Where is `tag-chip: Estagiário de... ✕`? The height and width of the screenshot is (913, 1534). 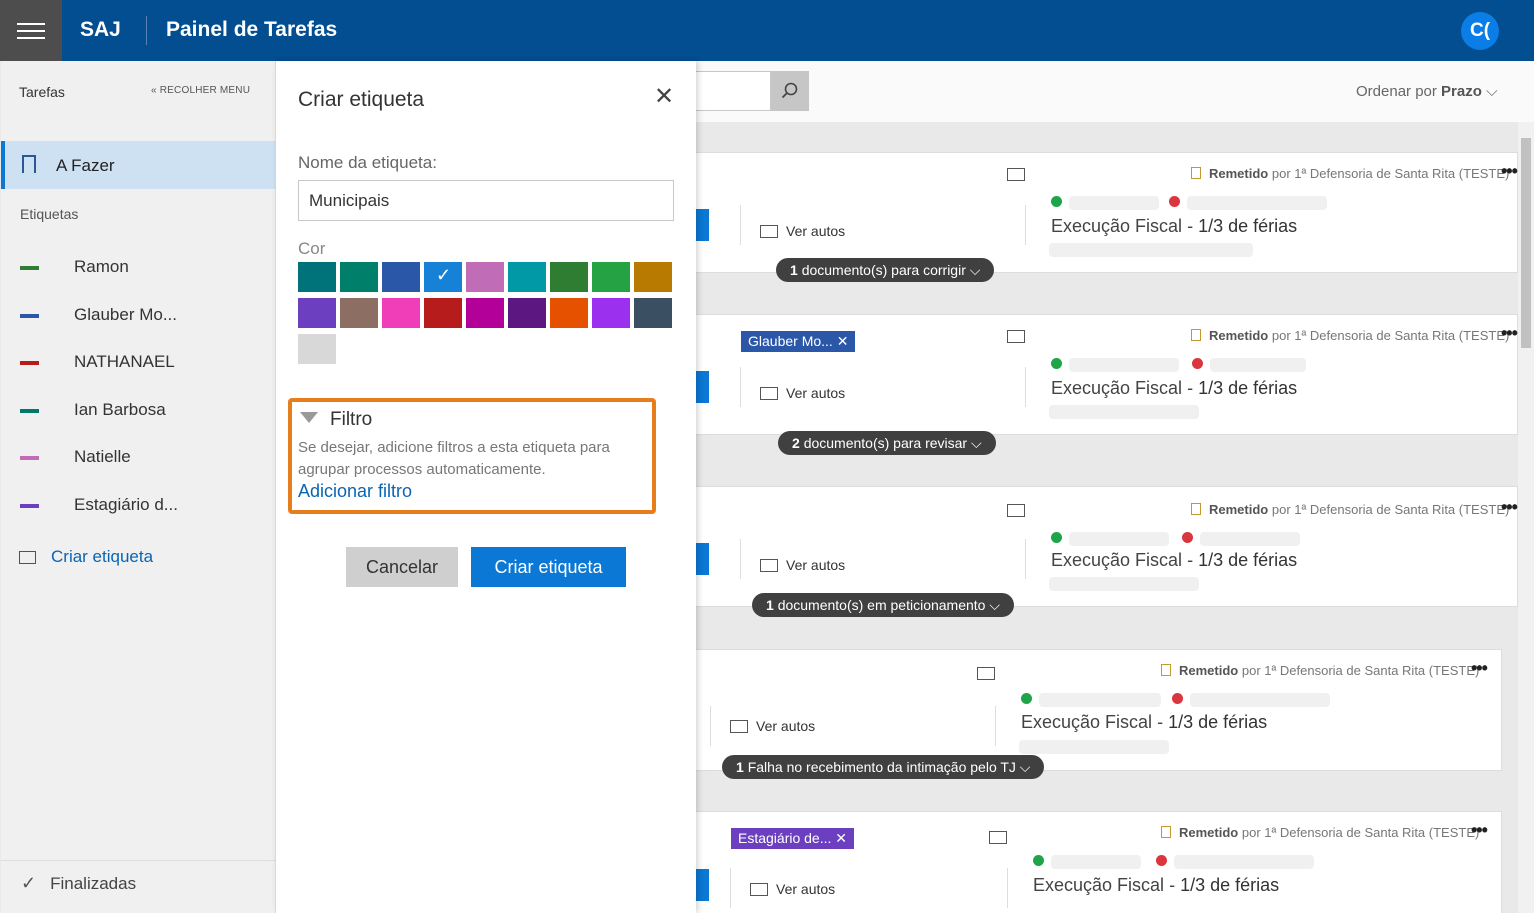
tag-chip: Estagiário de... ✕ is located at coordinates (793, 838).